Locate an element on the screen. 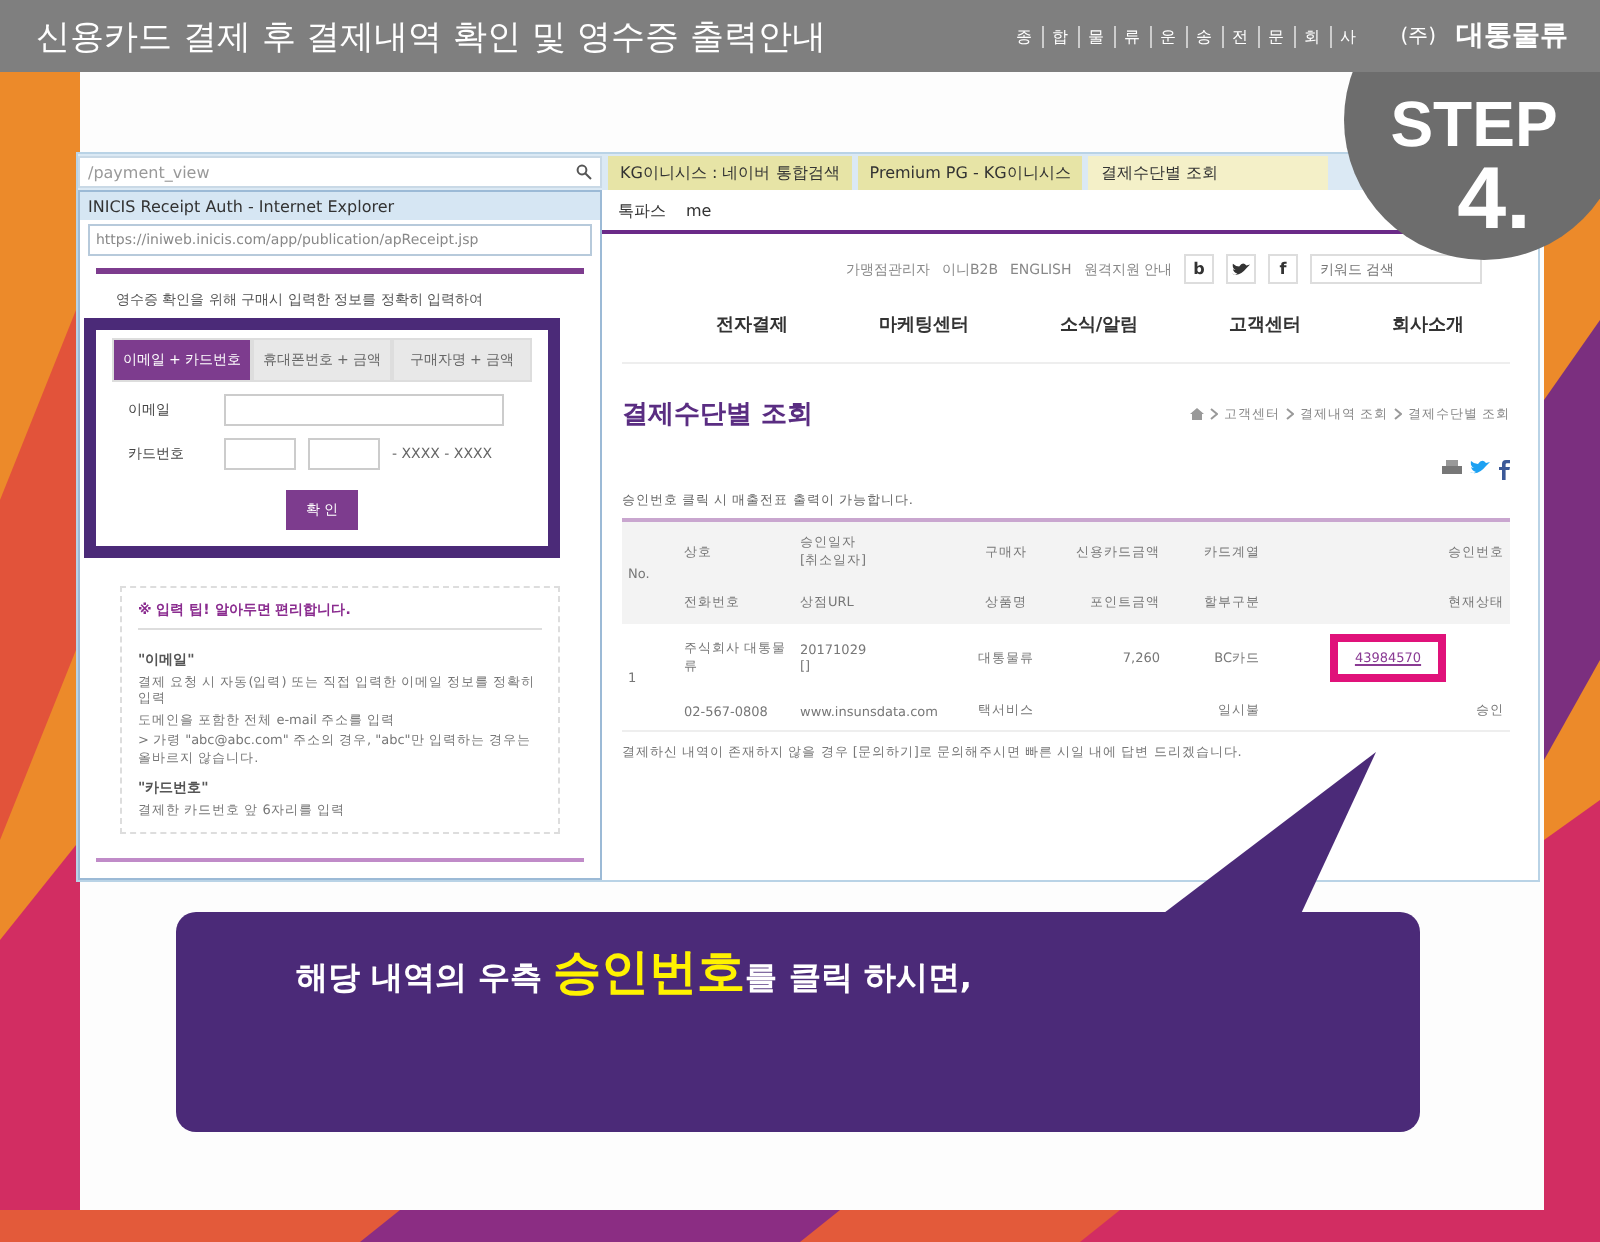 This screenshot has height=1242, width=1600. tagline-letter: 운 is located at coordinates (1165, 36).